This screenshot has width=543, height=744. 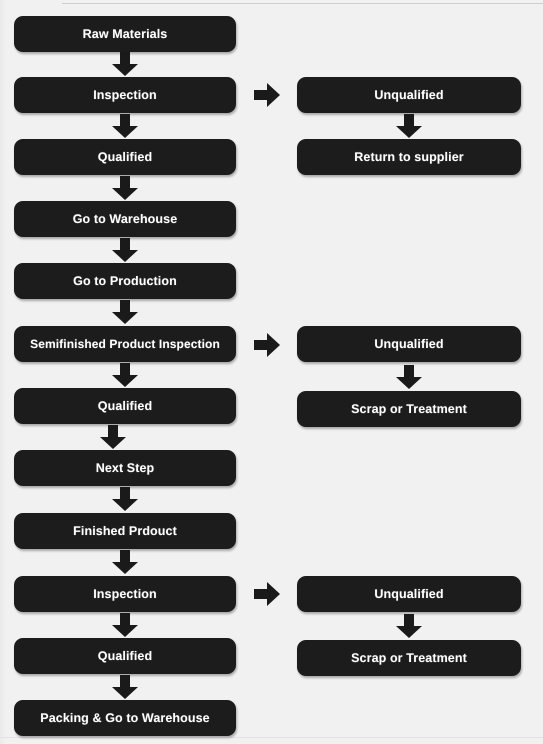 I want to click on branch-node-scrap-or-treatment-2: Scrap or Treatment, so click(x=409, y=658).